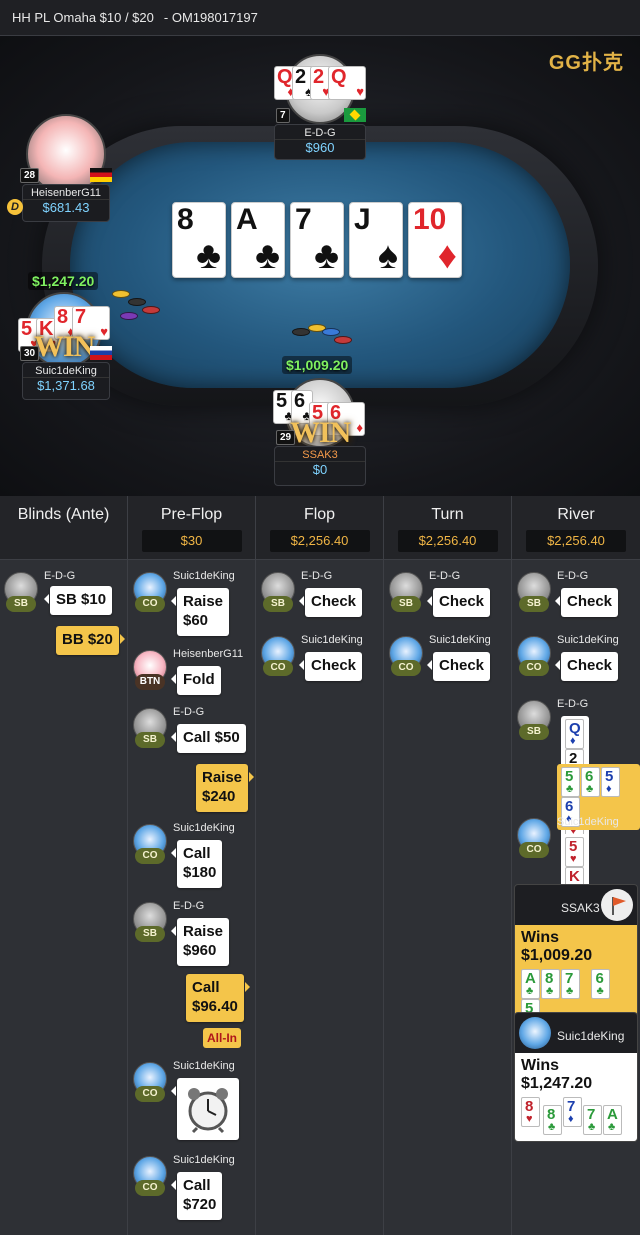 The image size is (640, 1235). I want to click on player-nameplate: Suic1deKing $1,371.68, so click(66, 381).